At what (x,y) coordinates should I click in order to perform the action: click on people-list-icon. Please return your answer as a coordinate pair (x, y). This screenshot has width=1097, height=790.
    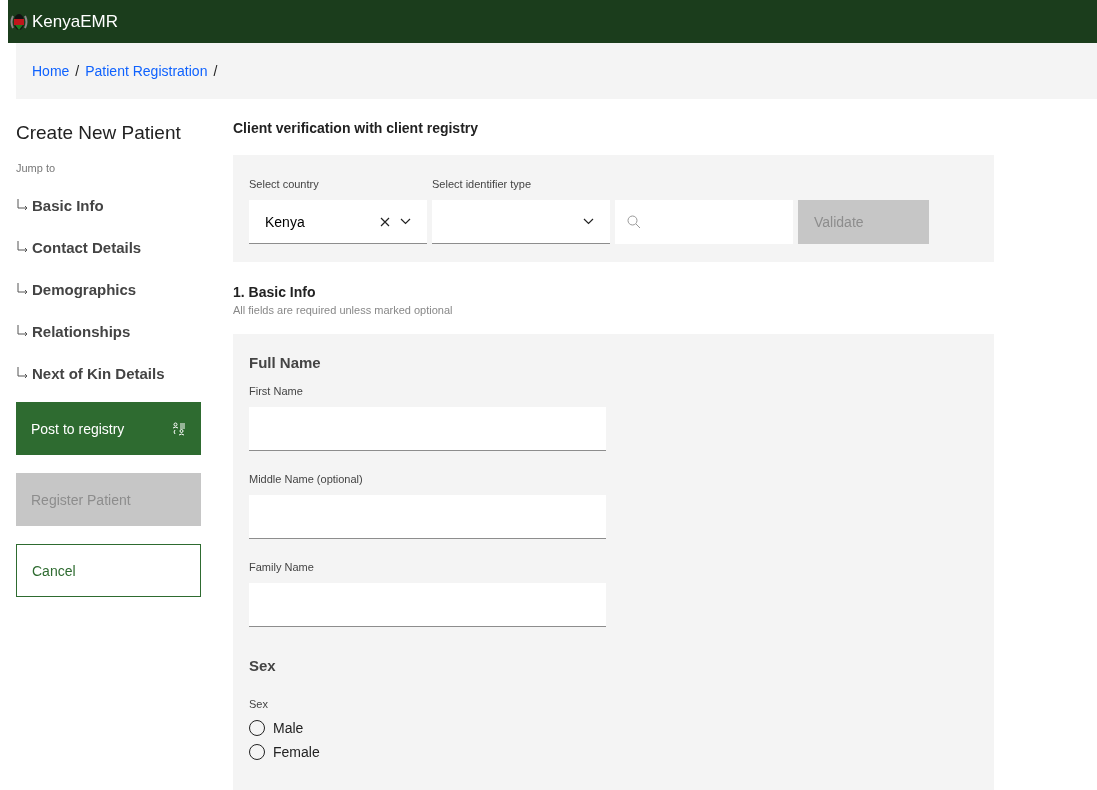
    Looking at the image, I should click on (179, 428).